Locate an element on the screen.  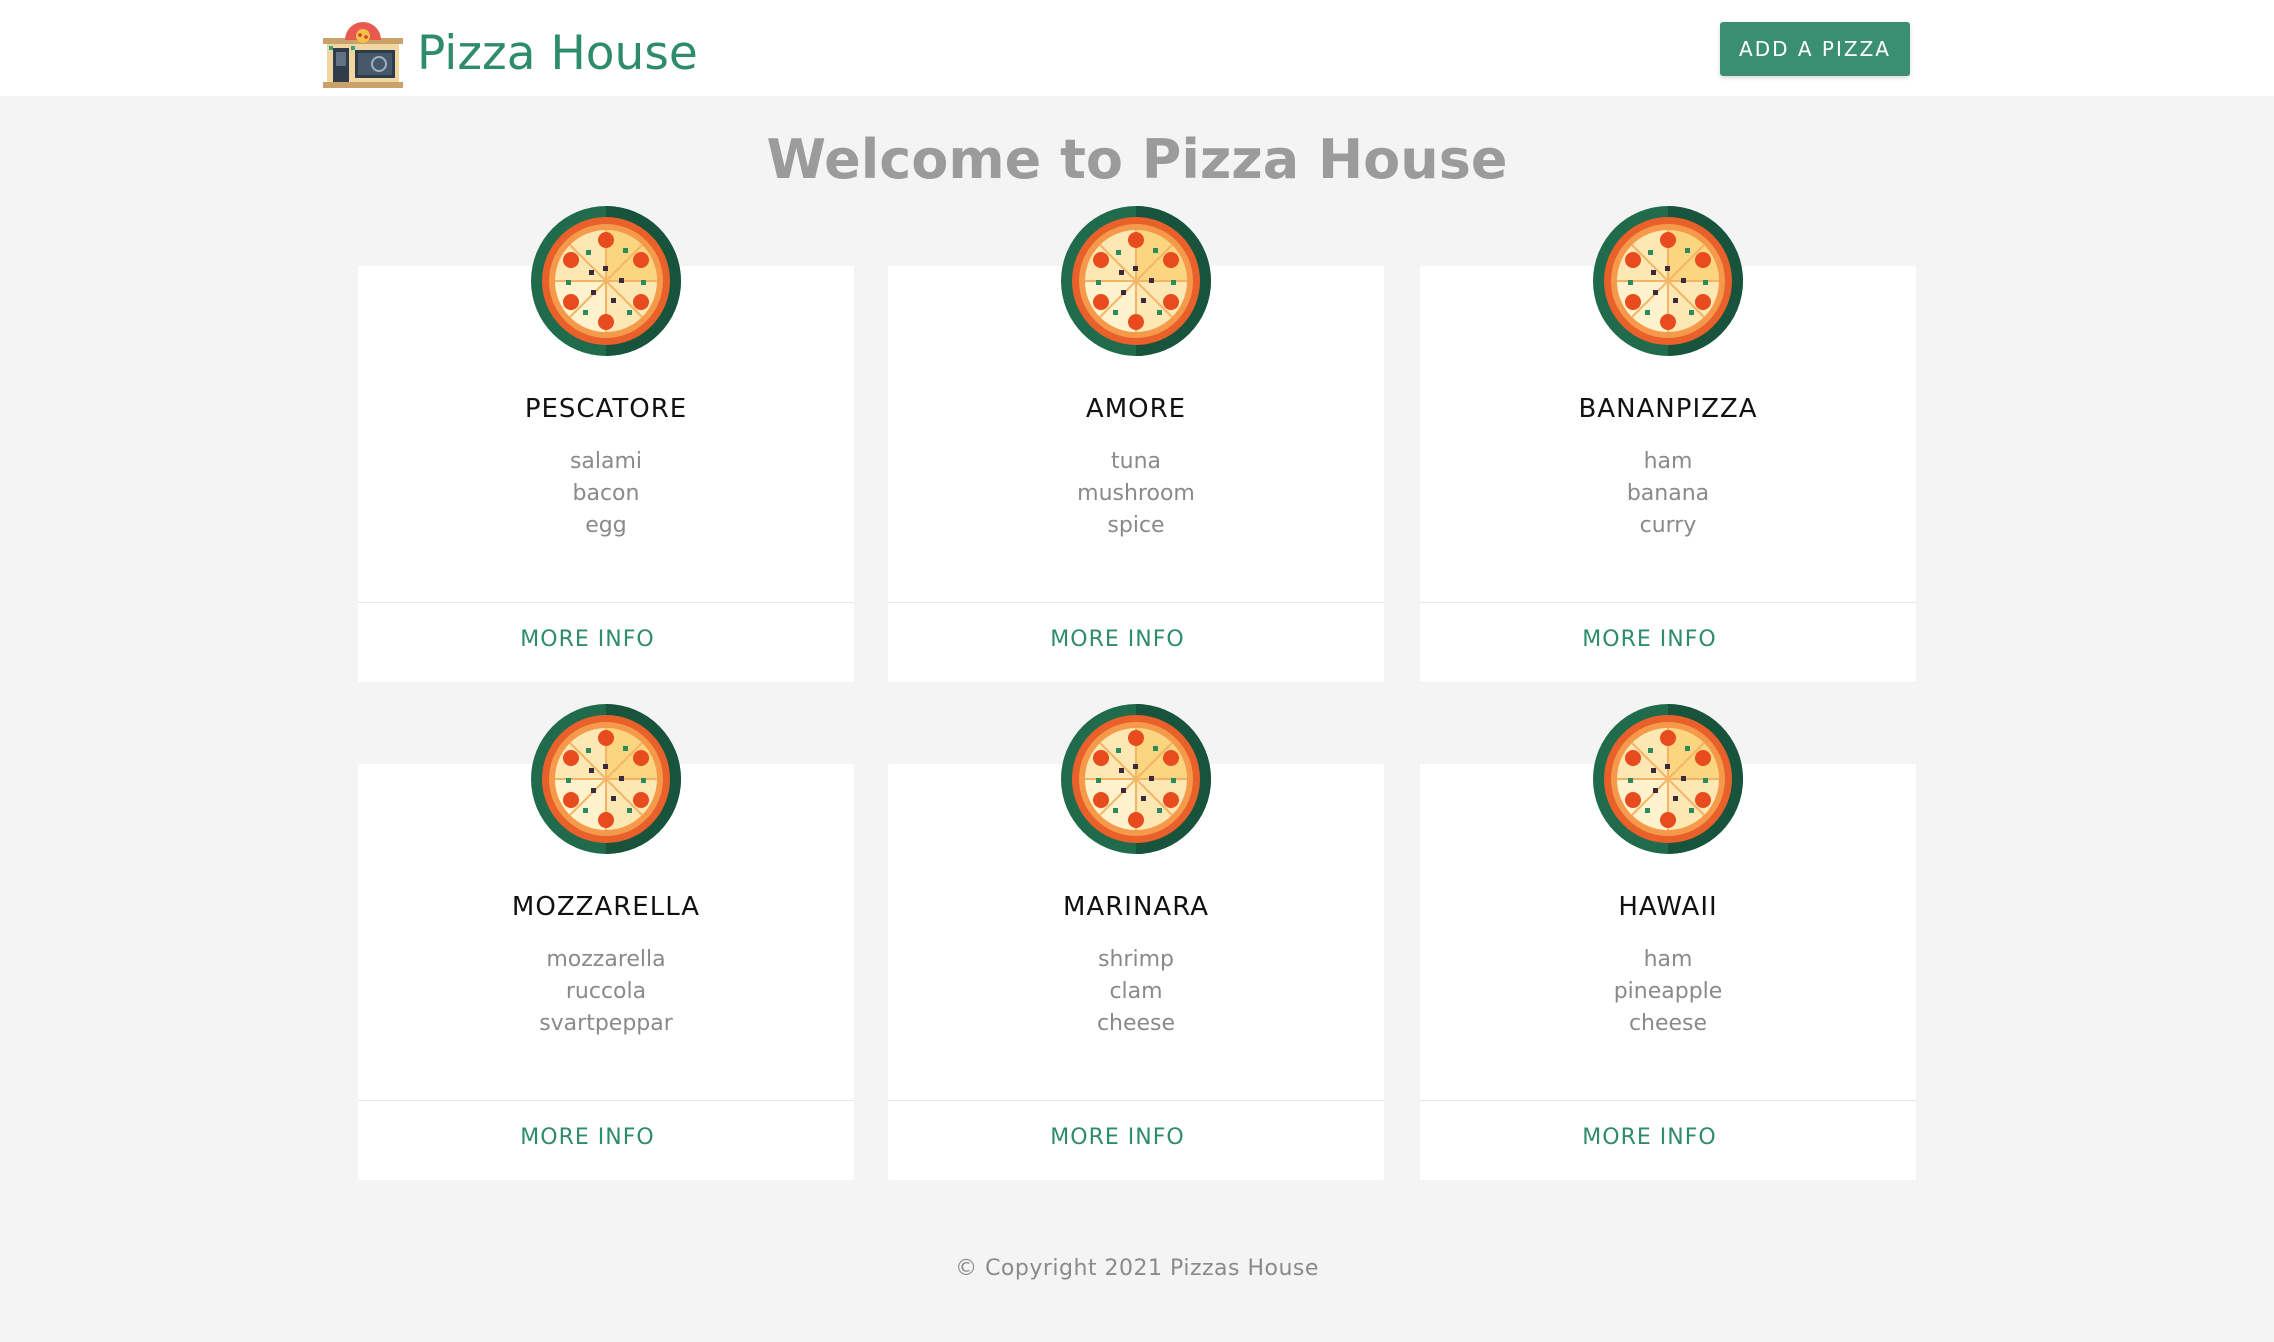
pizza-card: AMORE tuna mushroom spice MORE INFO is located at coordinates (1136, 444).